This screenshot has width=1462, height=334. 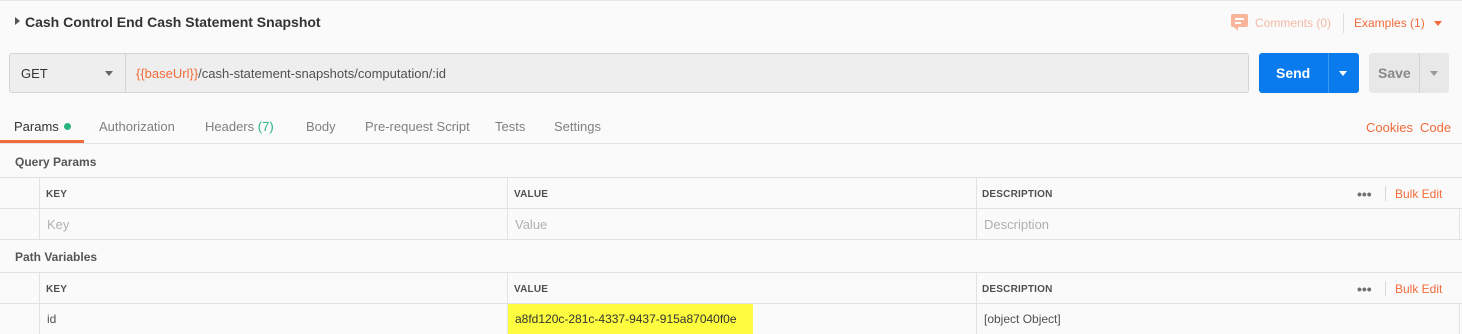 What do you see at coordinates (731, 143) in the screenshot?
I see `tabs-divider` at bounding box center [731, 143].